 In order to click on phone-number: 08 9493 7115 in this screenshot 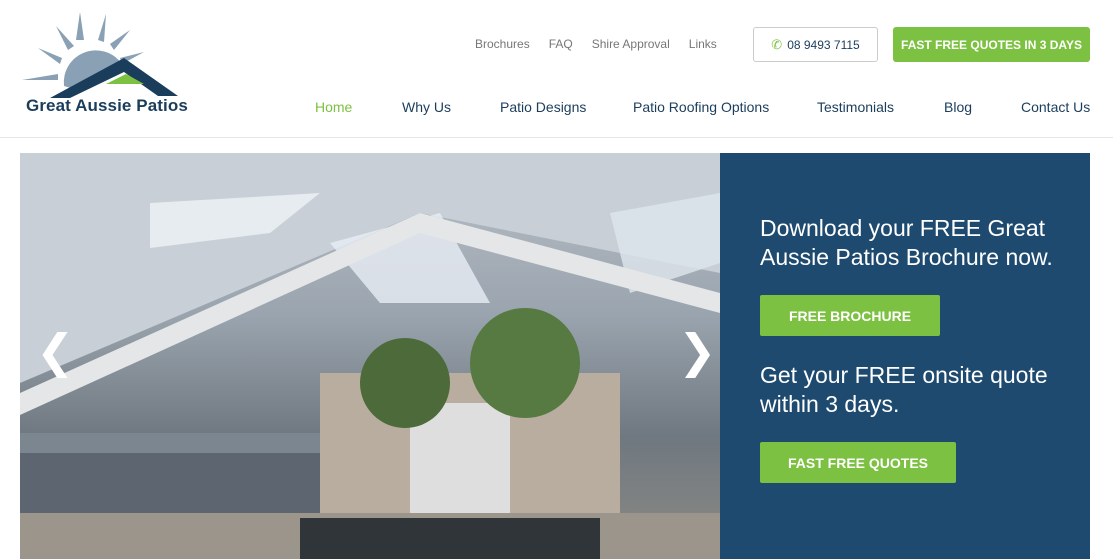, I will do `click(823, 44)`.